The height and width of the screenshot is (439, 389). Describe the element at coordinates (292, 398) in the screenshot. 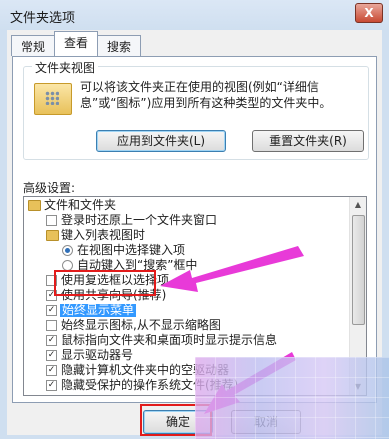

I see `watermark-blur` at that location.